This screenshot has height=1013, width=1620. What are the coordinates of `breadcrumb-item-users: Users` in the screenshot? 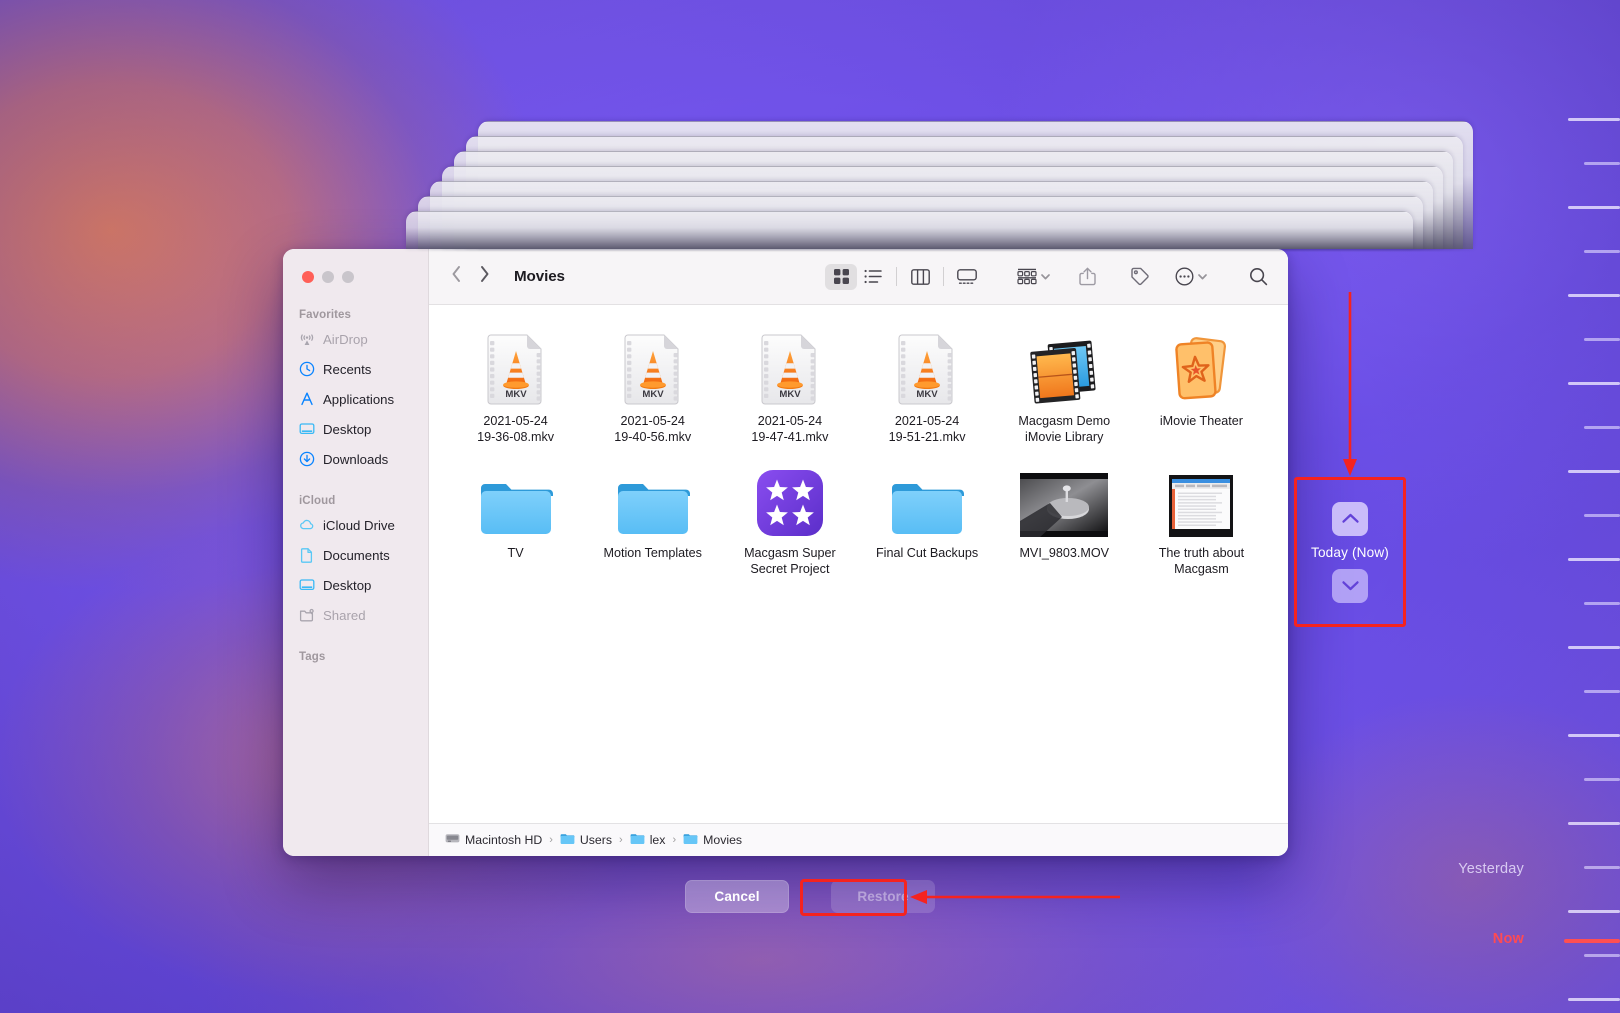 It's located at (586, 840).